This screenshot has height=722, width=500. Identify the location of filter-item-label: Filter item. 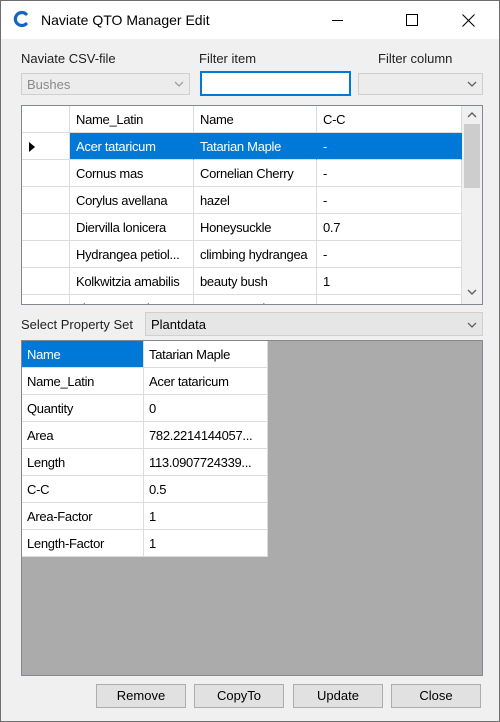
(228, 58).